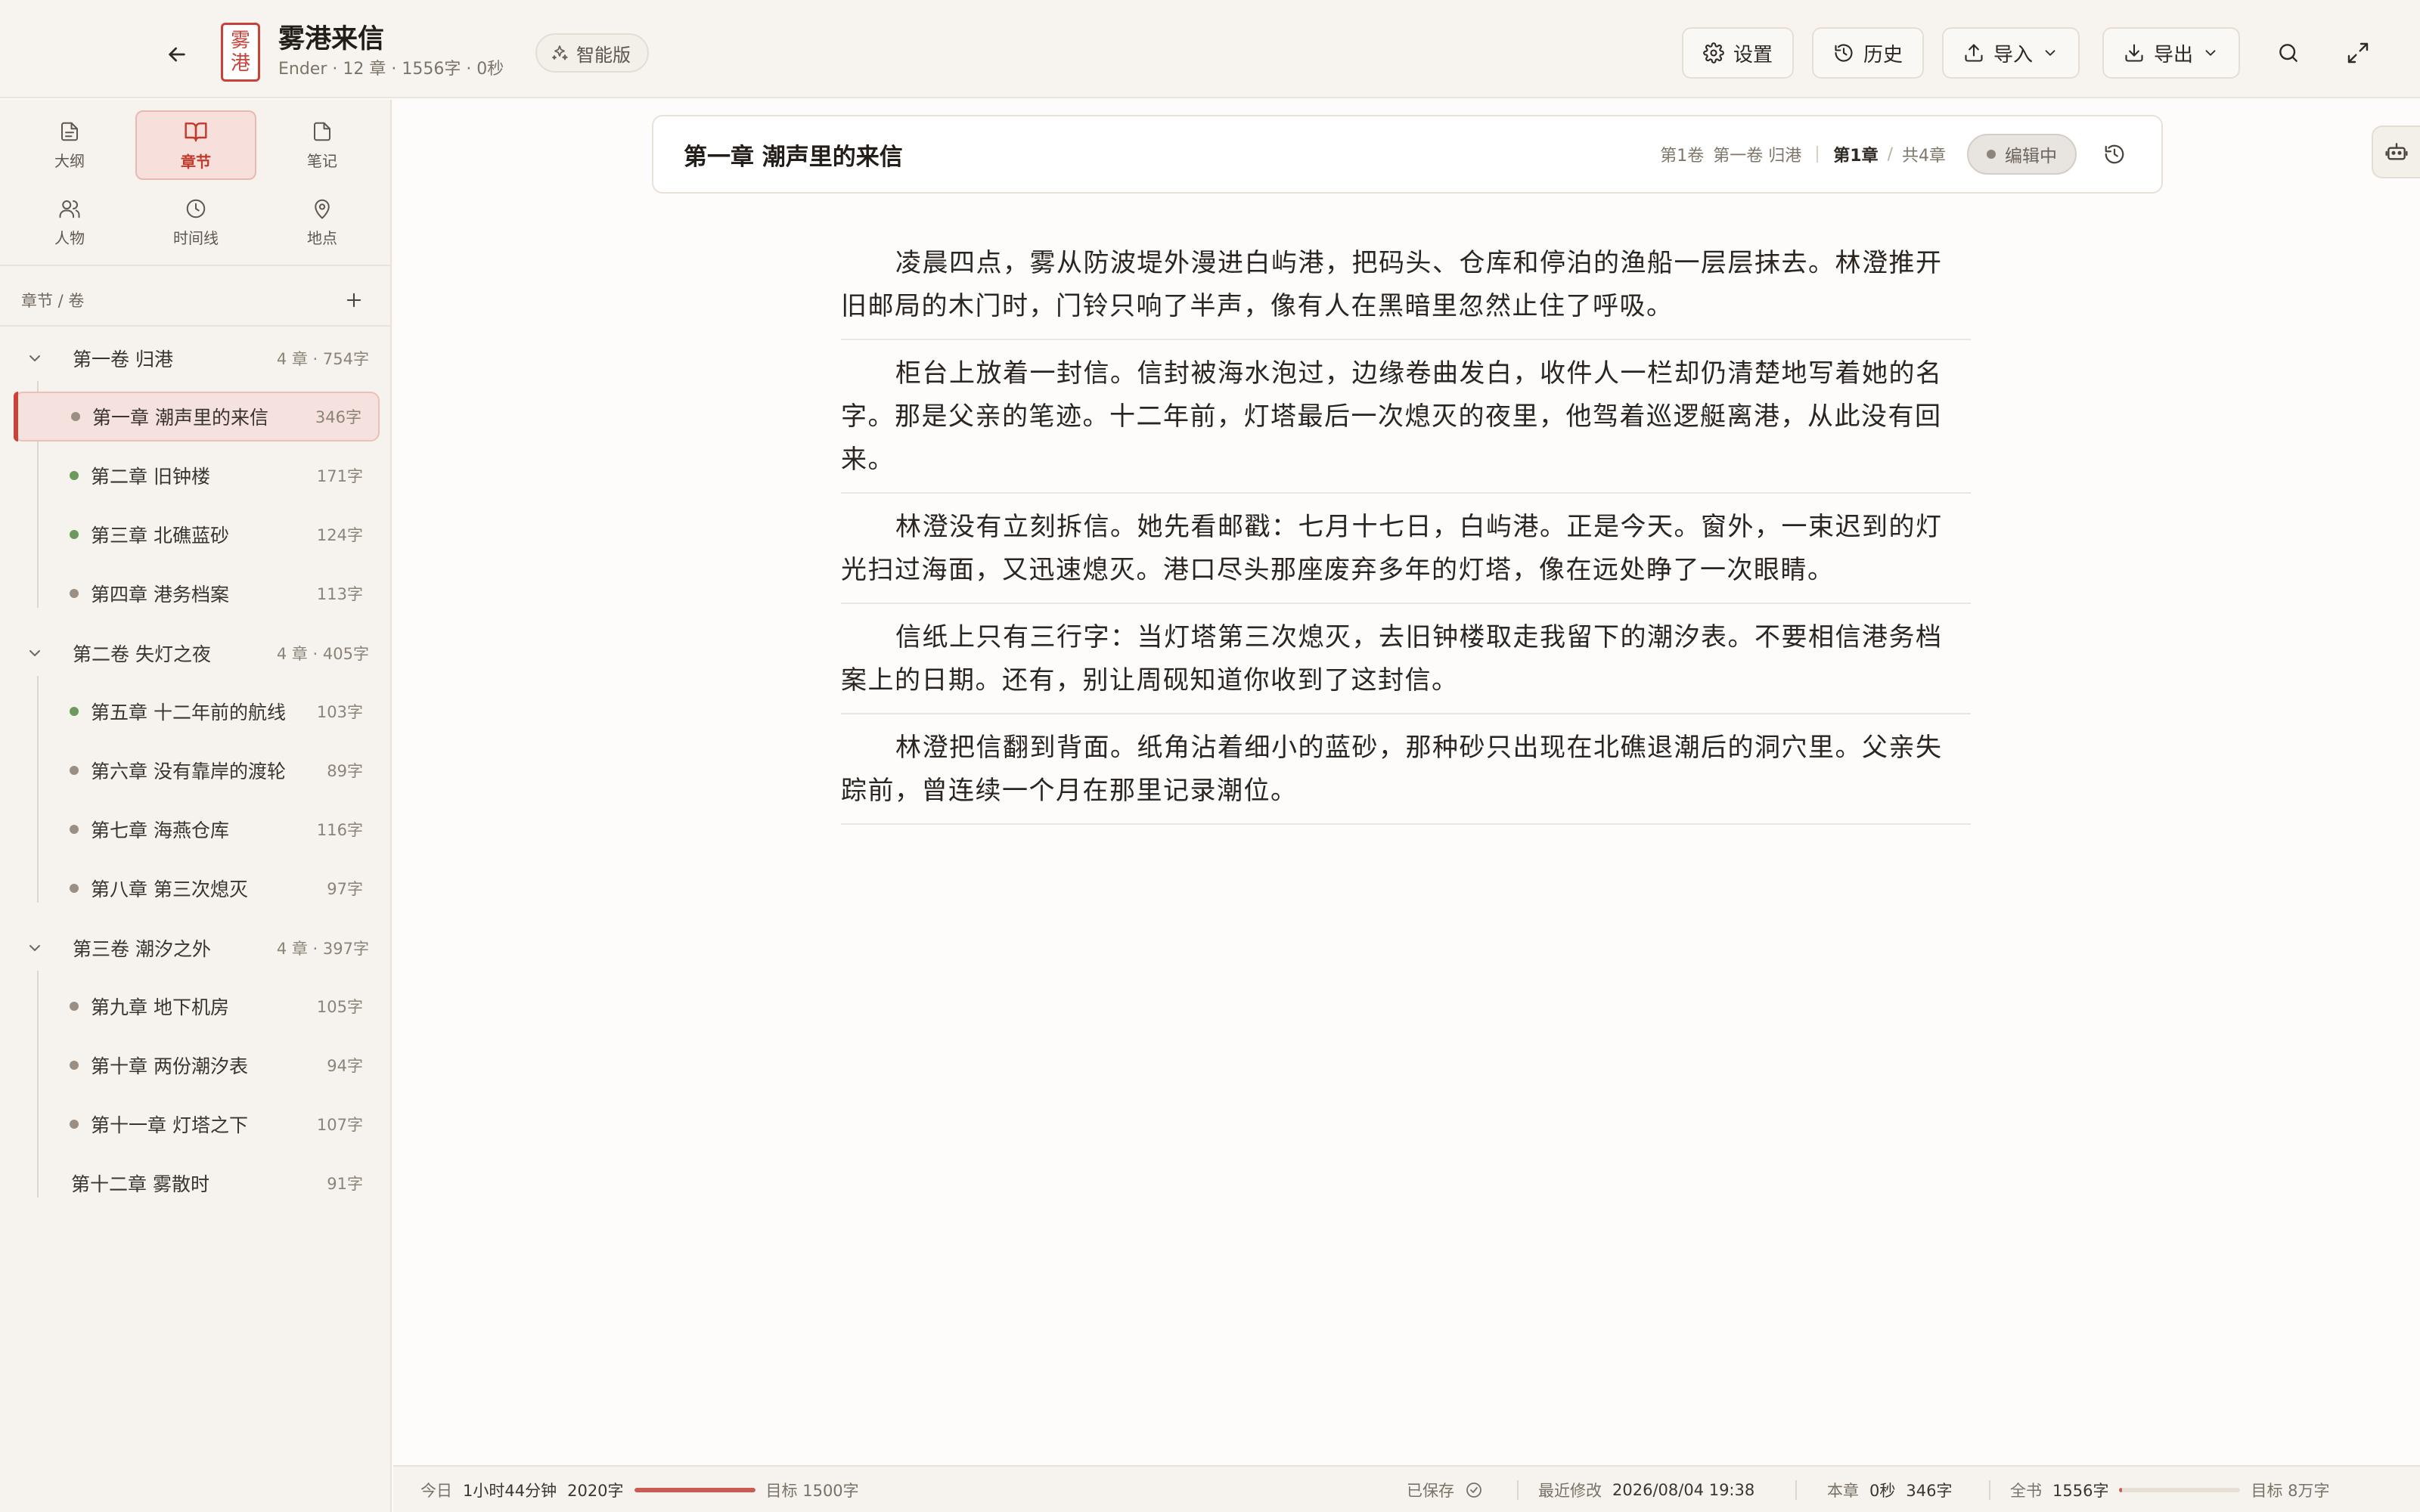  Describe the element at coordinates (1882, 1491) in the screenshot. I see `chapter-time: 0秒` at that location.